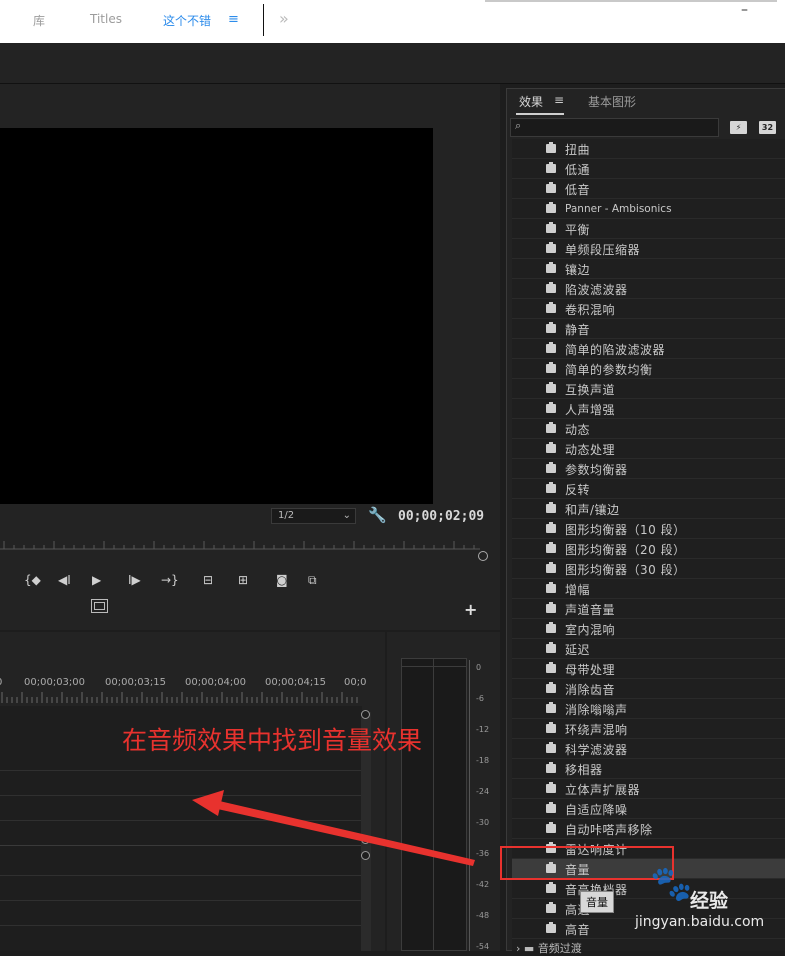 This screenshot has height=956, width=785. Describe the element at coordinates (648, 409) in the screenshot. I see `effect-item: 人声增强` at that location.